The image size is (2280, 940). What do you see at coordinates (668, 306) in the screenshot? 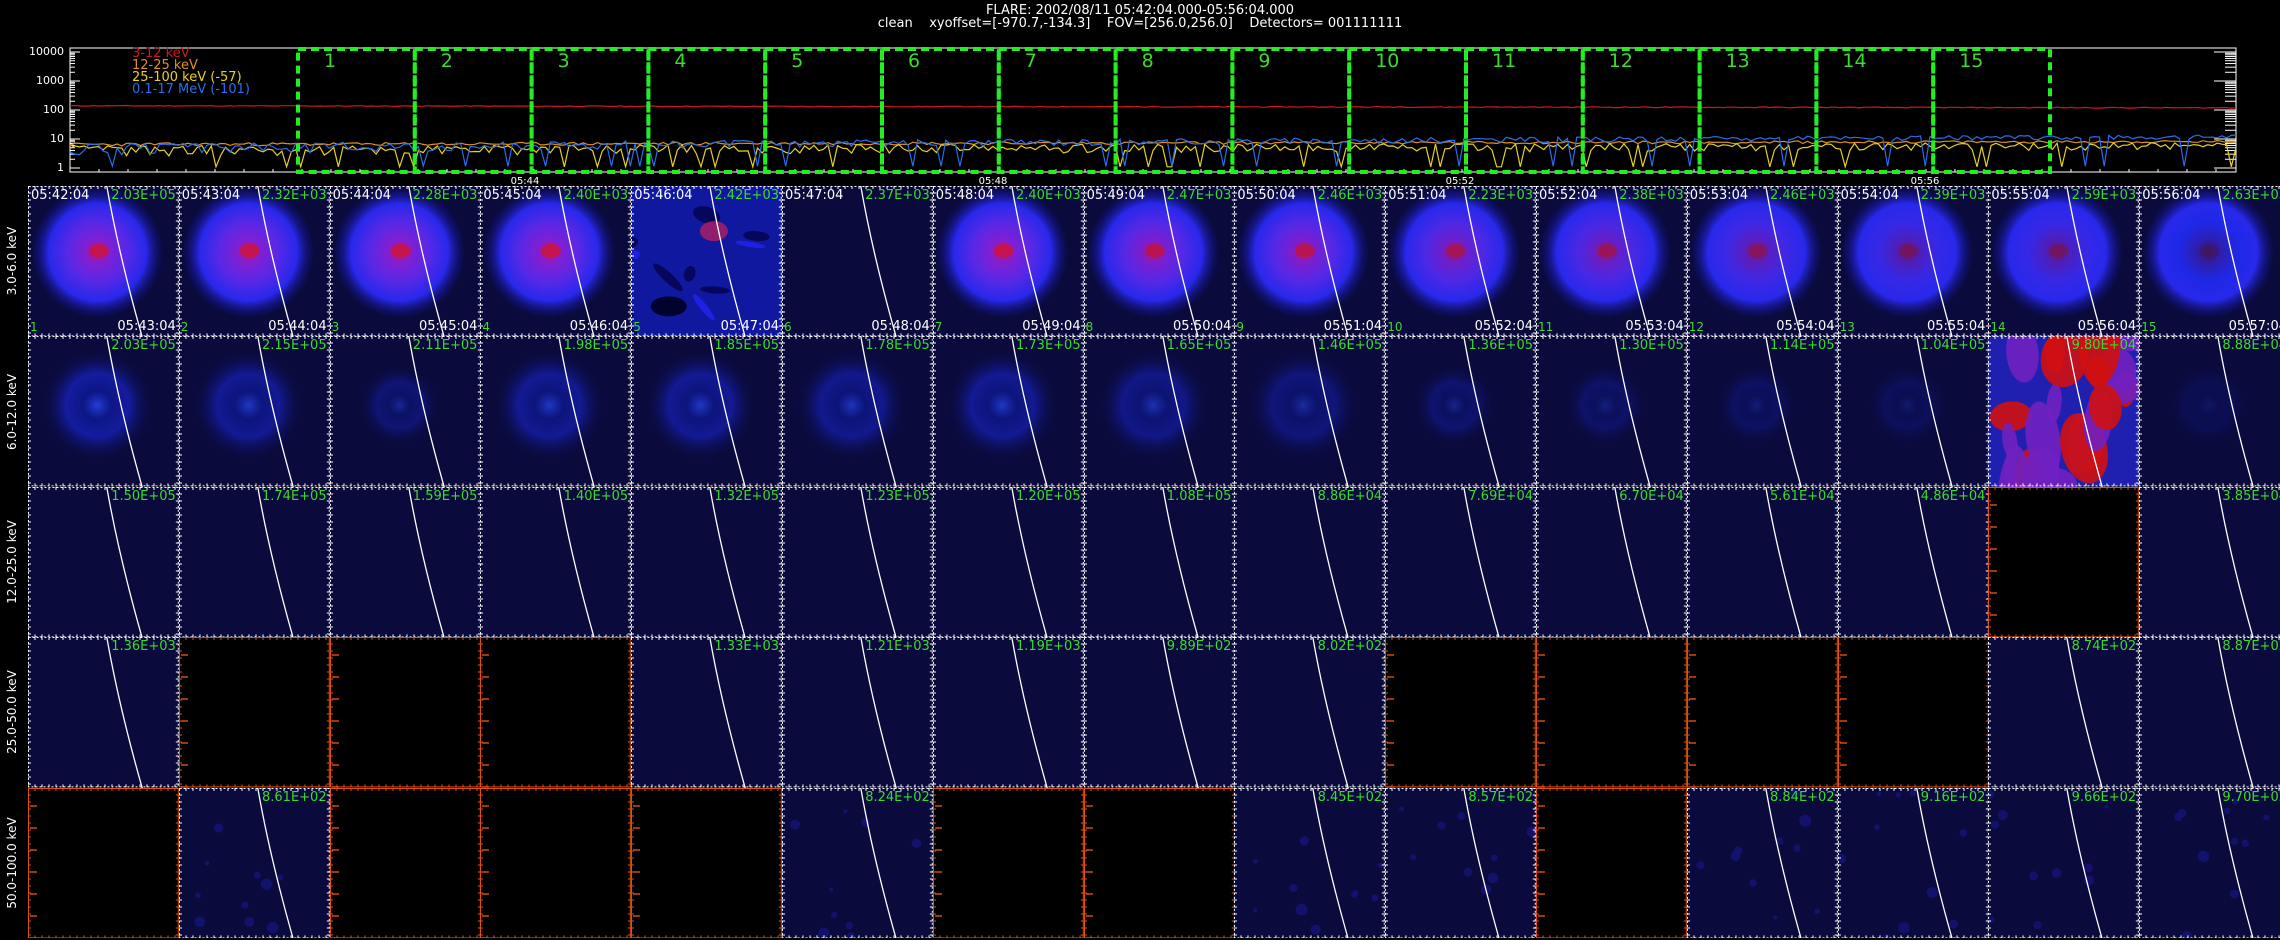
I see `noise-blob` at bounding box center [668, 306].